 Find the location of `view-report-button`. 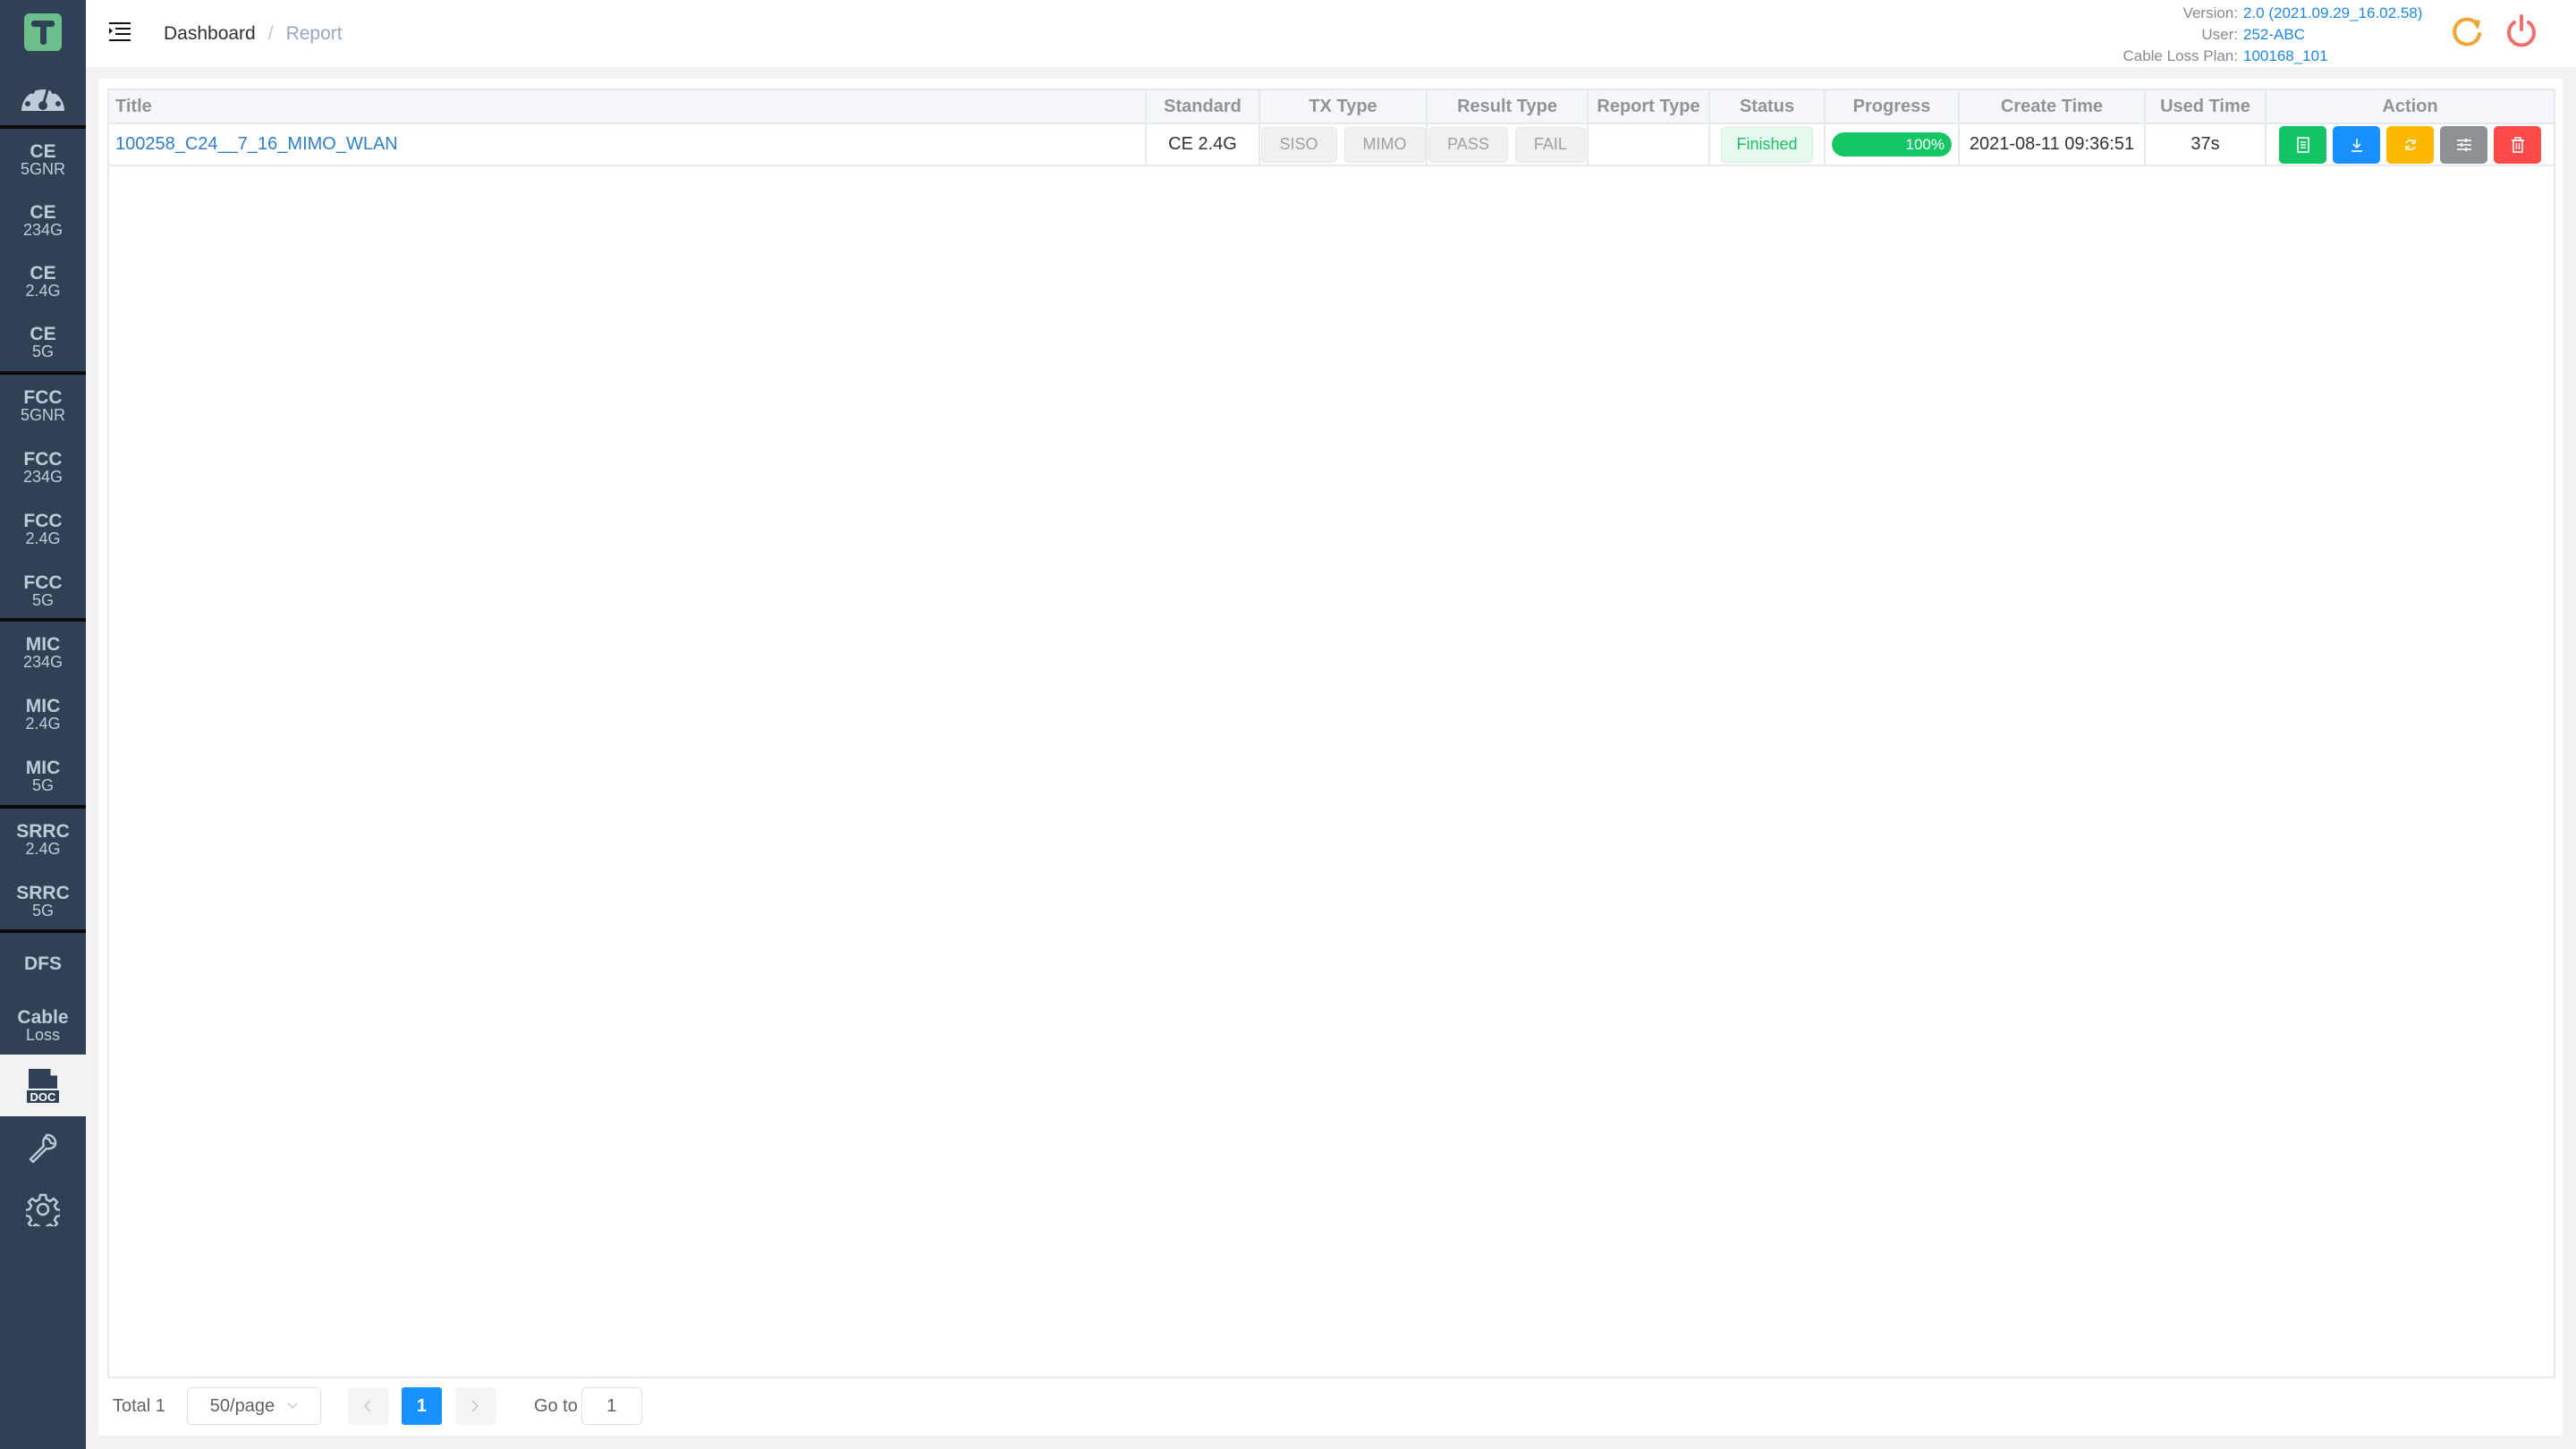

view-report-button is located at coordinates (2302, 144).